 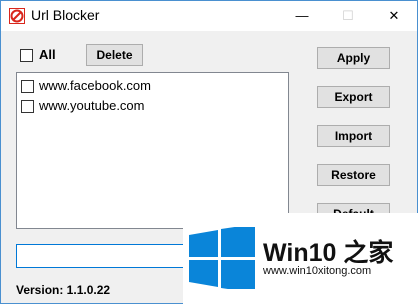 What do you see at coordinates (394, 16) in the screenshot?
I see `close-button: ✕` at bounding box center [394, 16].